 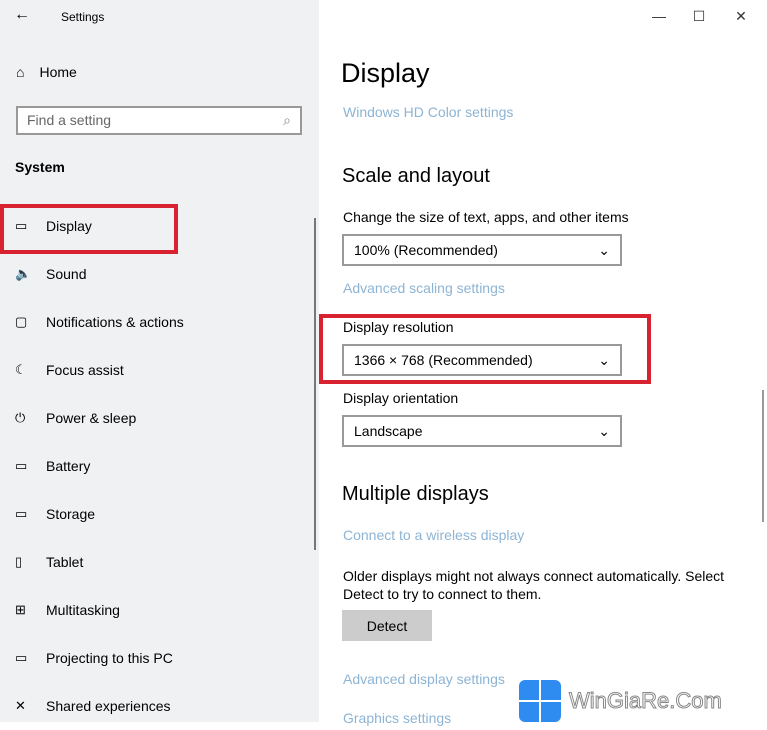 What do you see at coordinates (20, 72) in the screenshot?
I see `home-icon: ⌂` at bounding box center [20, 72].